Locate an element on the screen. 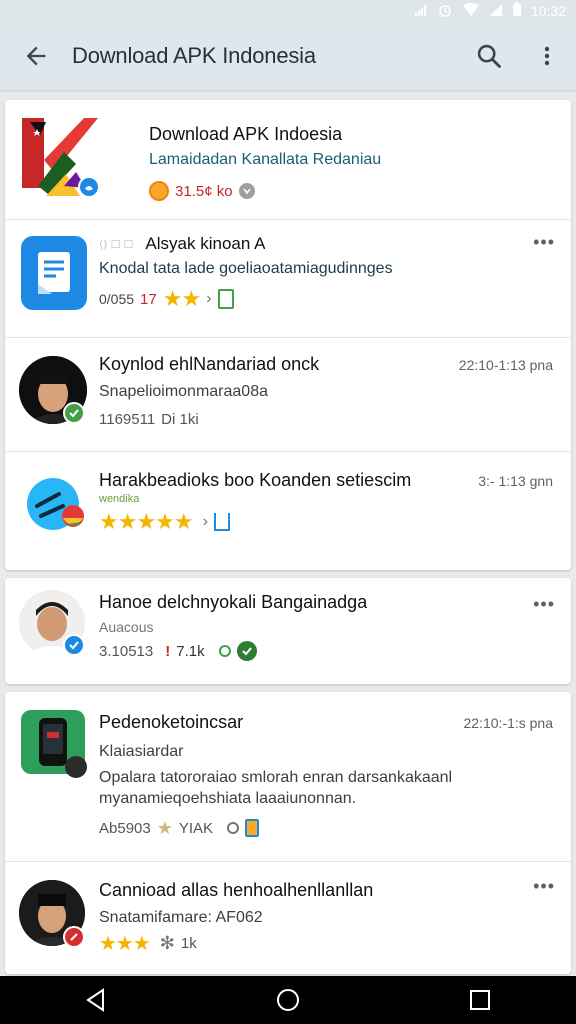  signal-icon is located at coordinates (421, 11).